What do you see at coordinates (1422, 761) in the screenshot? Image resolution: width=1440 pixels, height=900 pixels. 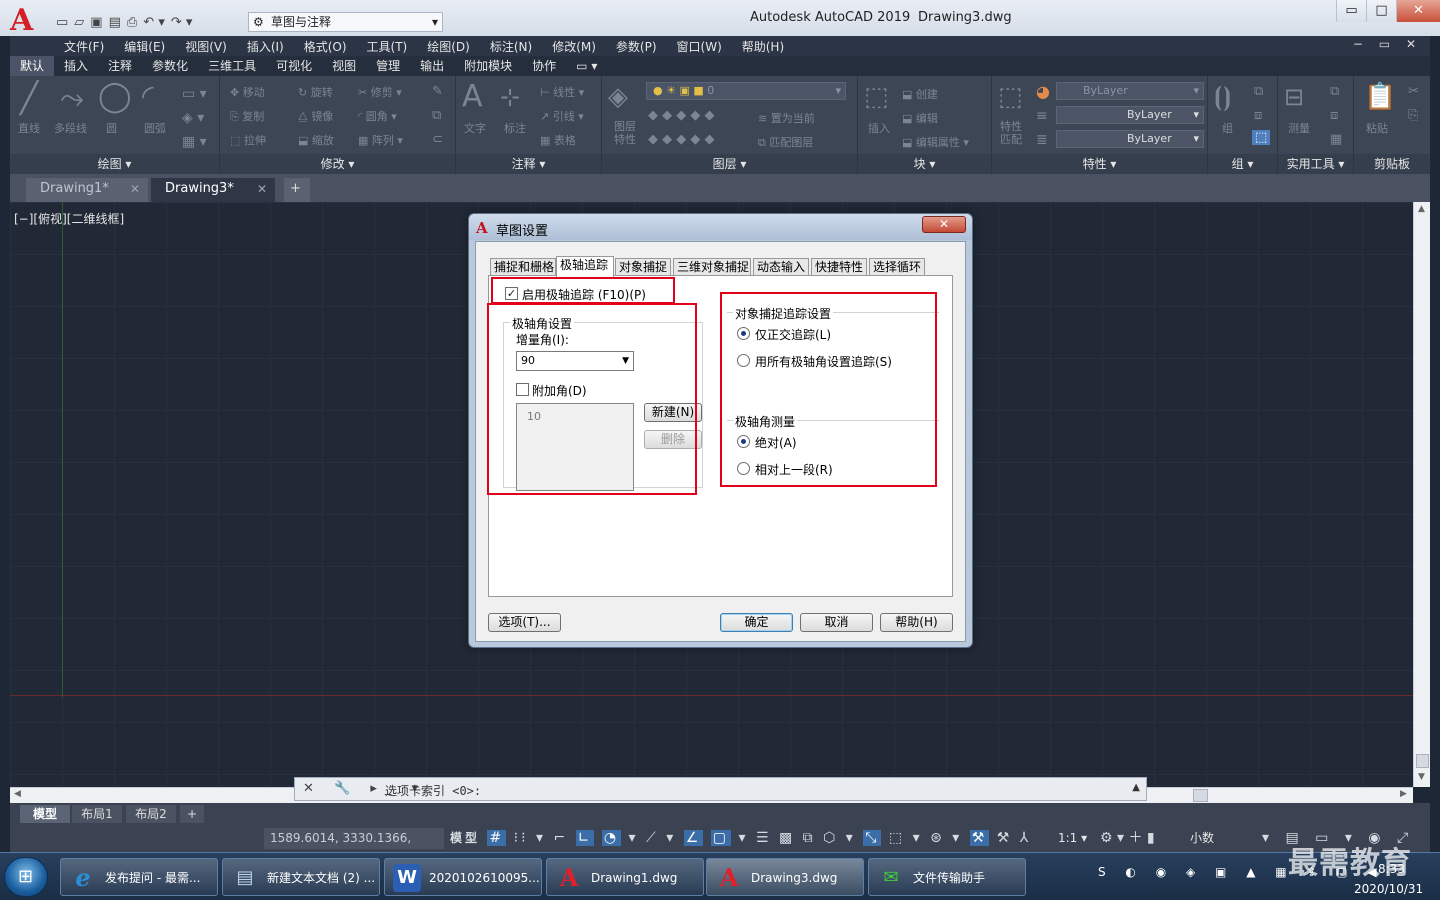 I see `vertical-scroll-thumb` at bounding box center [1422, 761].